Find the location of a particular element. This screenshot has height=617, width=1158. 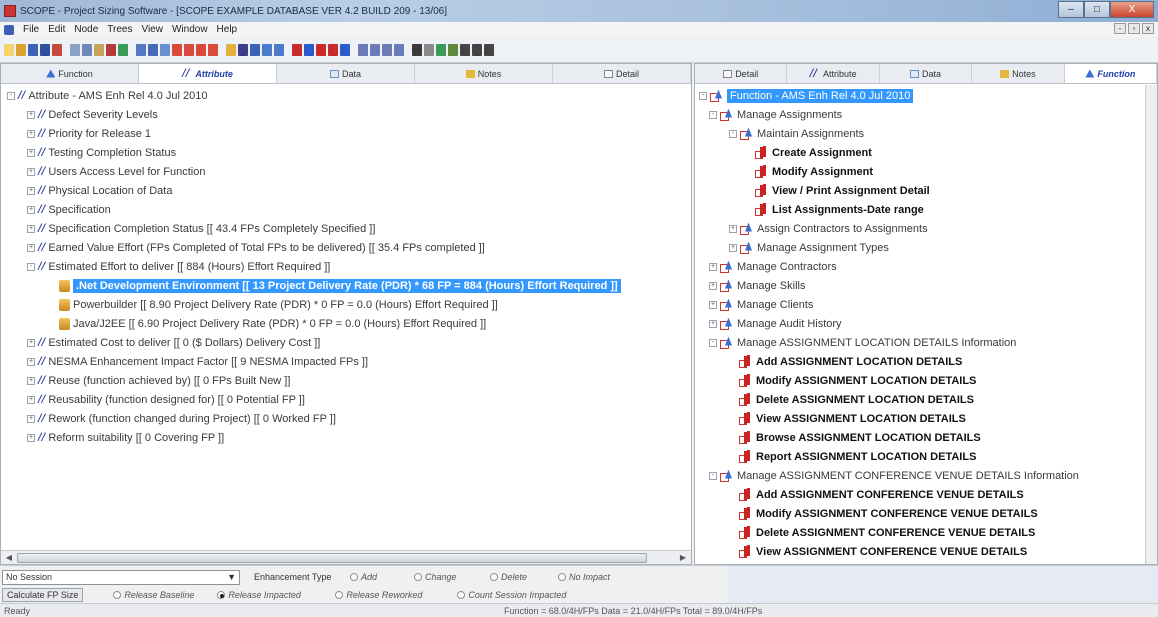

right-icon is located at coordinates (213, 49).